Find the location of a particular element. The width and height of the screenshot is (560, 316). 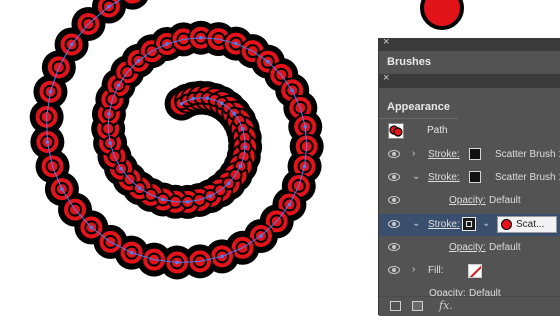

appearance-object-row: Path is located at coordinates (469, 131).